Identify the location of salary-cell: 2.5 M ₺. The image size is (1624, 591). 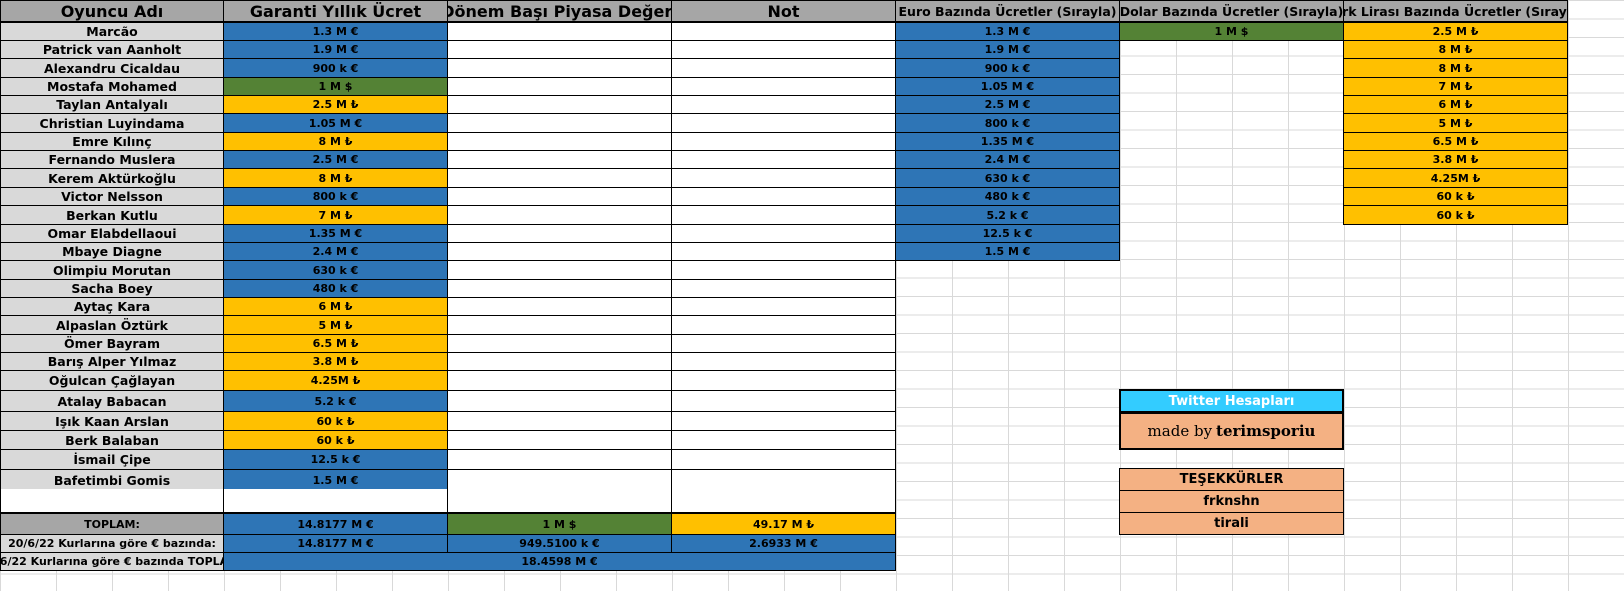
(335, 104).